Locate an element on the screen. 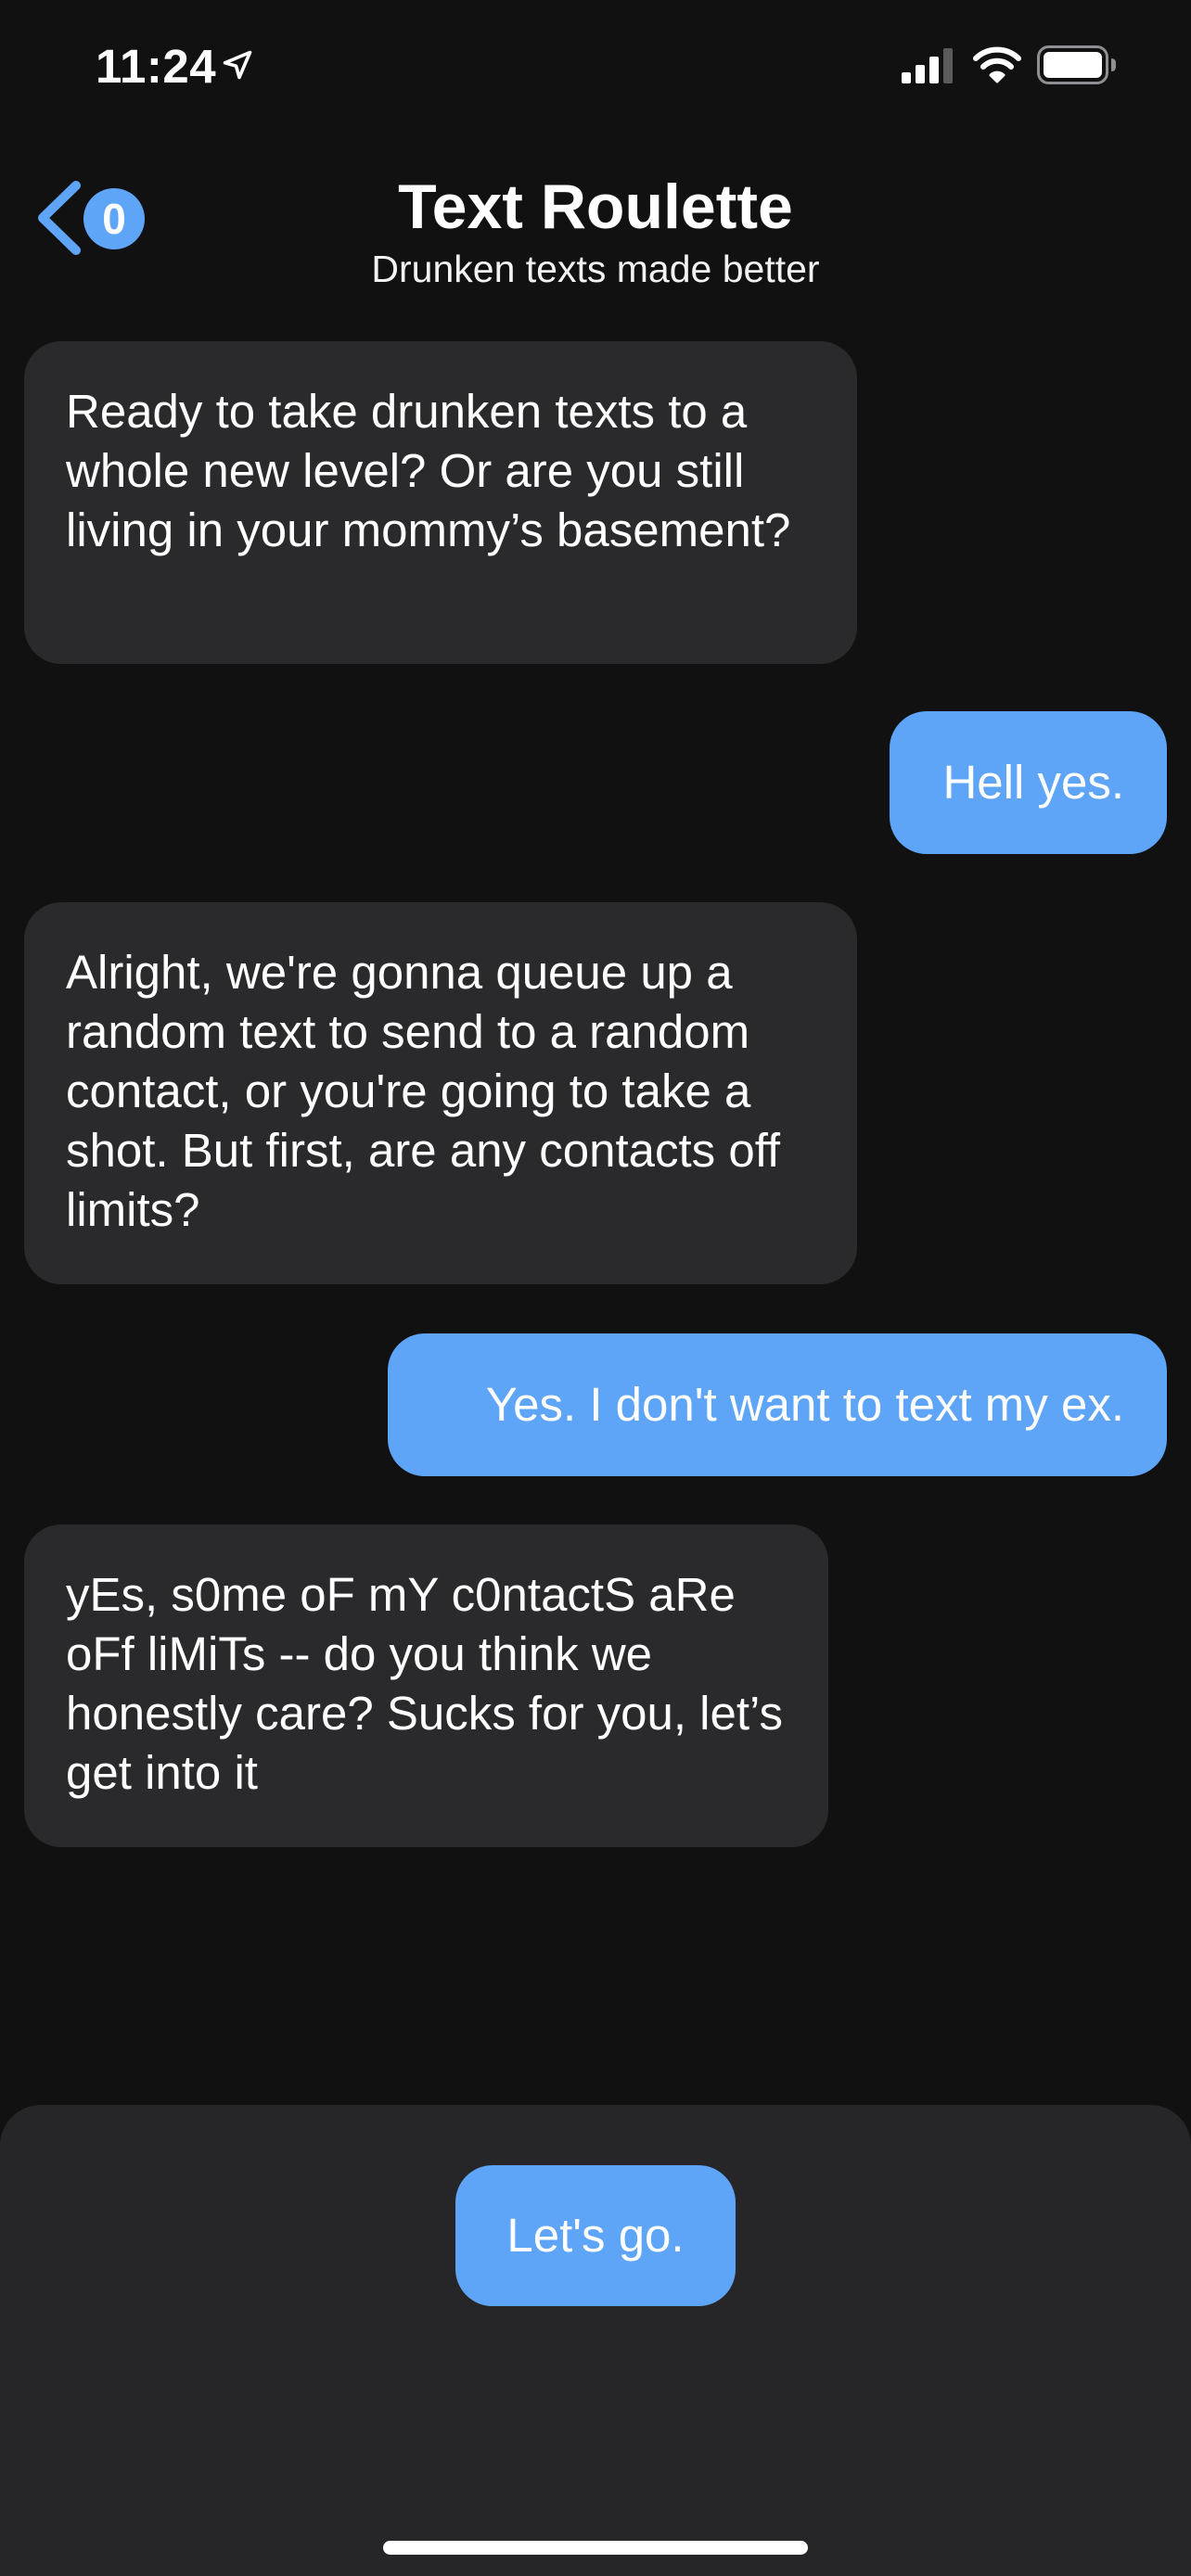 The width and height of the screenshot is (1191, 2576). lets-go-button: Let's go. is located at coordinates (595, 2235).